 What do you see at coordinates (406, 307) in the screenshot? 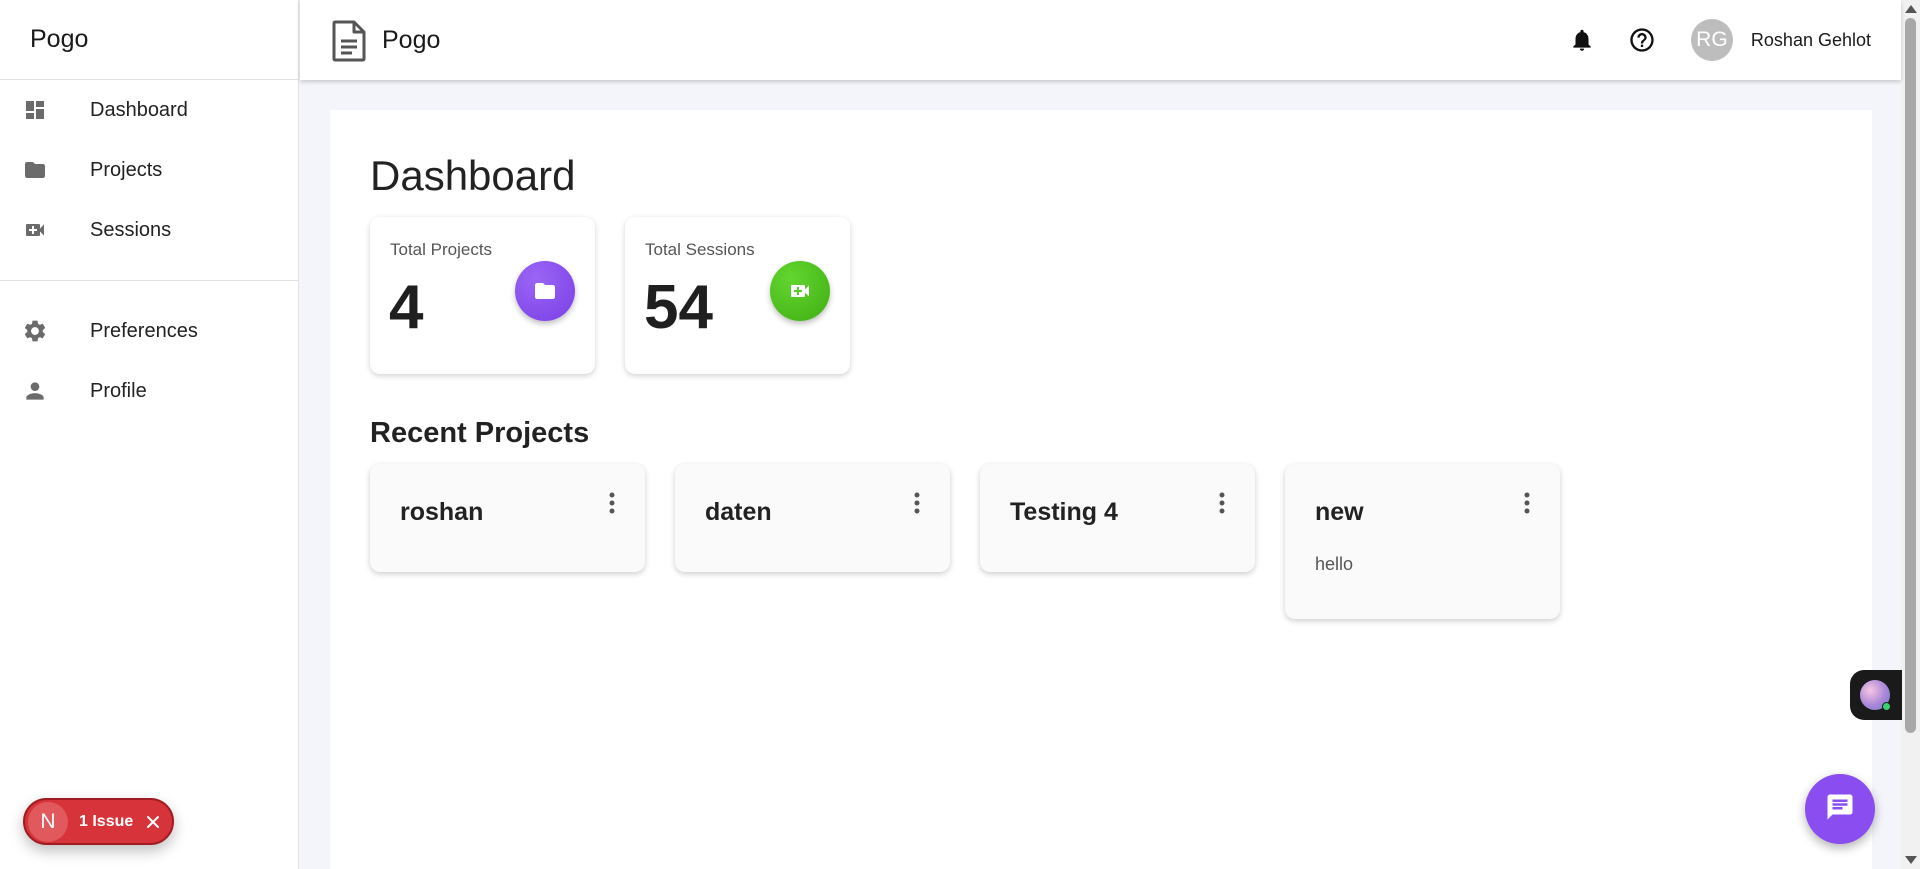
I see `stat-value: 4` at bounding box center [406, 307].